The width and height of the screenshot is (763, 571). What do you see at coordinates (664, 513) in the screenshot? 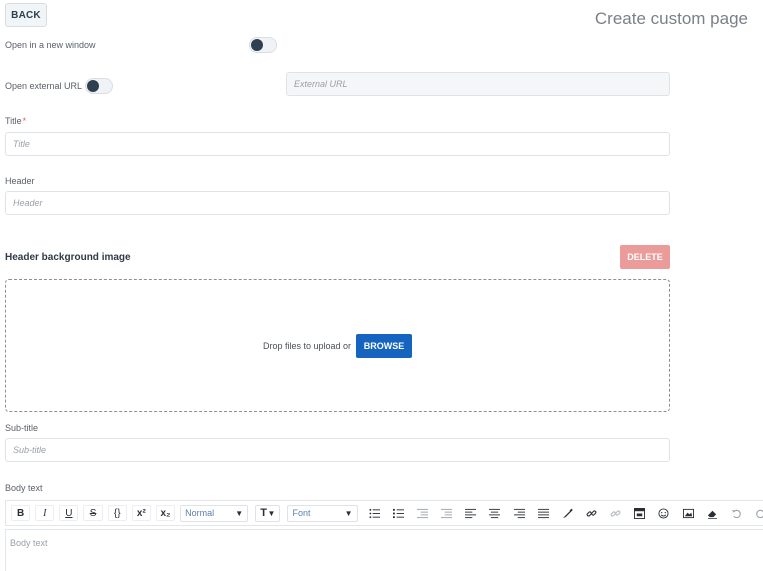
I see `emoji-icon` at bounding box center [664, 513].